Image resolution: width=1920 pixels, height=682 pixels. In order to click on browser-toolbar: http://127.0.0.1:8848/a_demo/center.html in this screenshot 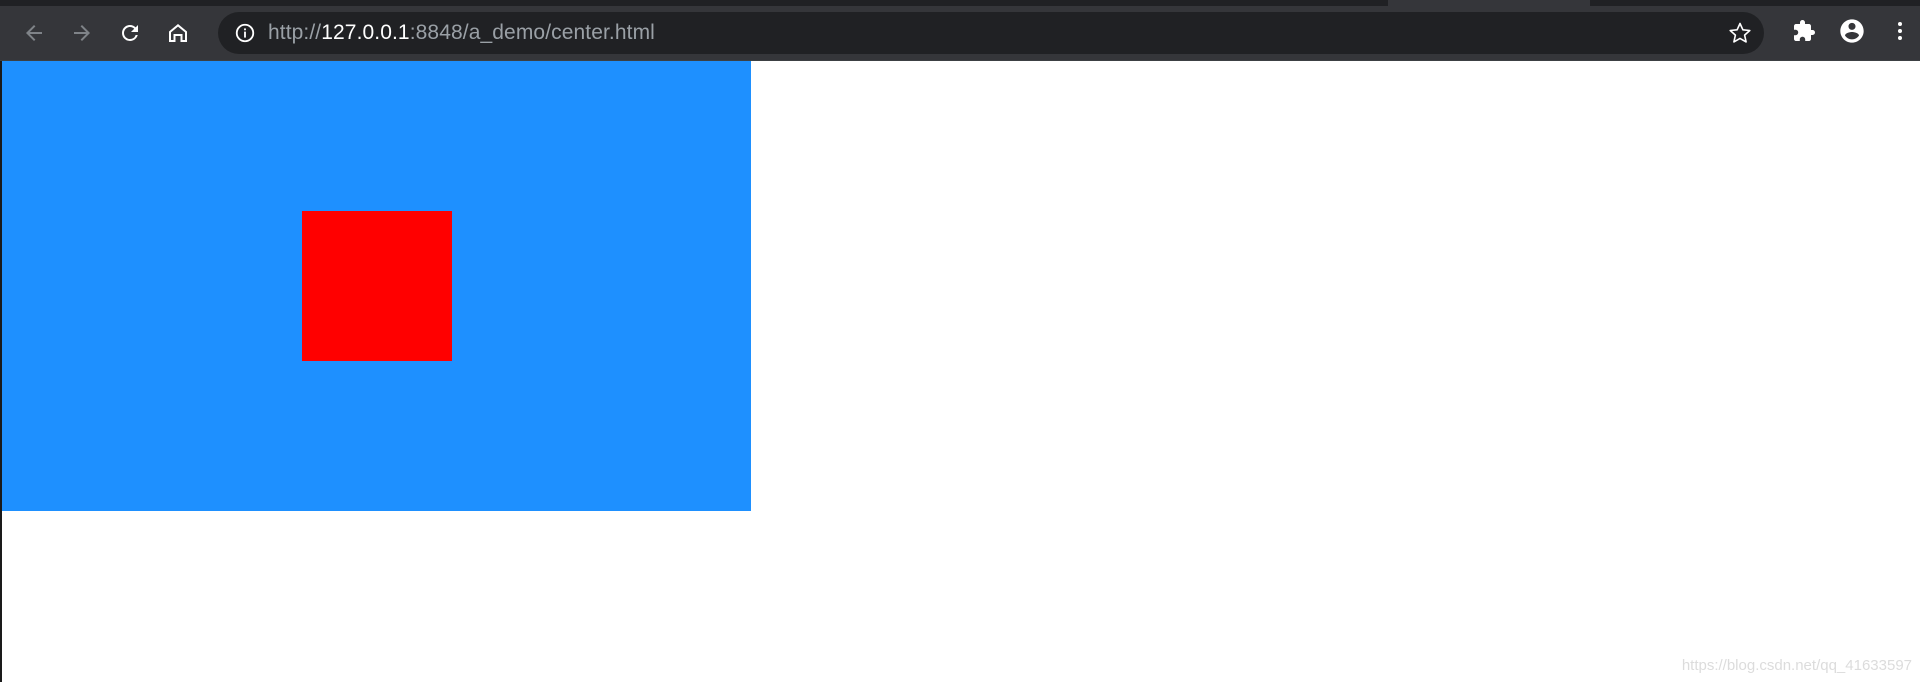, I will do `click(960, 33)`.